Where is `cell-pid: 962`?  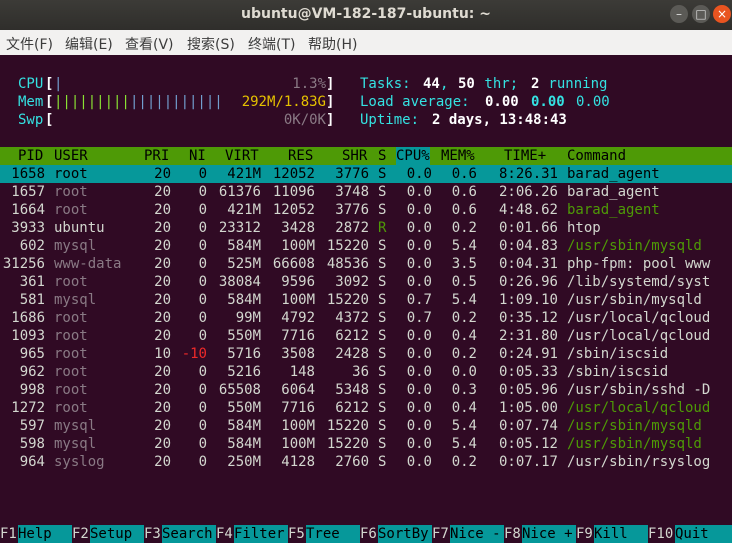 cell-pid: 962 is located at coordinates (32, 372).